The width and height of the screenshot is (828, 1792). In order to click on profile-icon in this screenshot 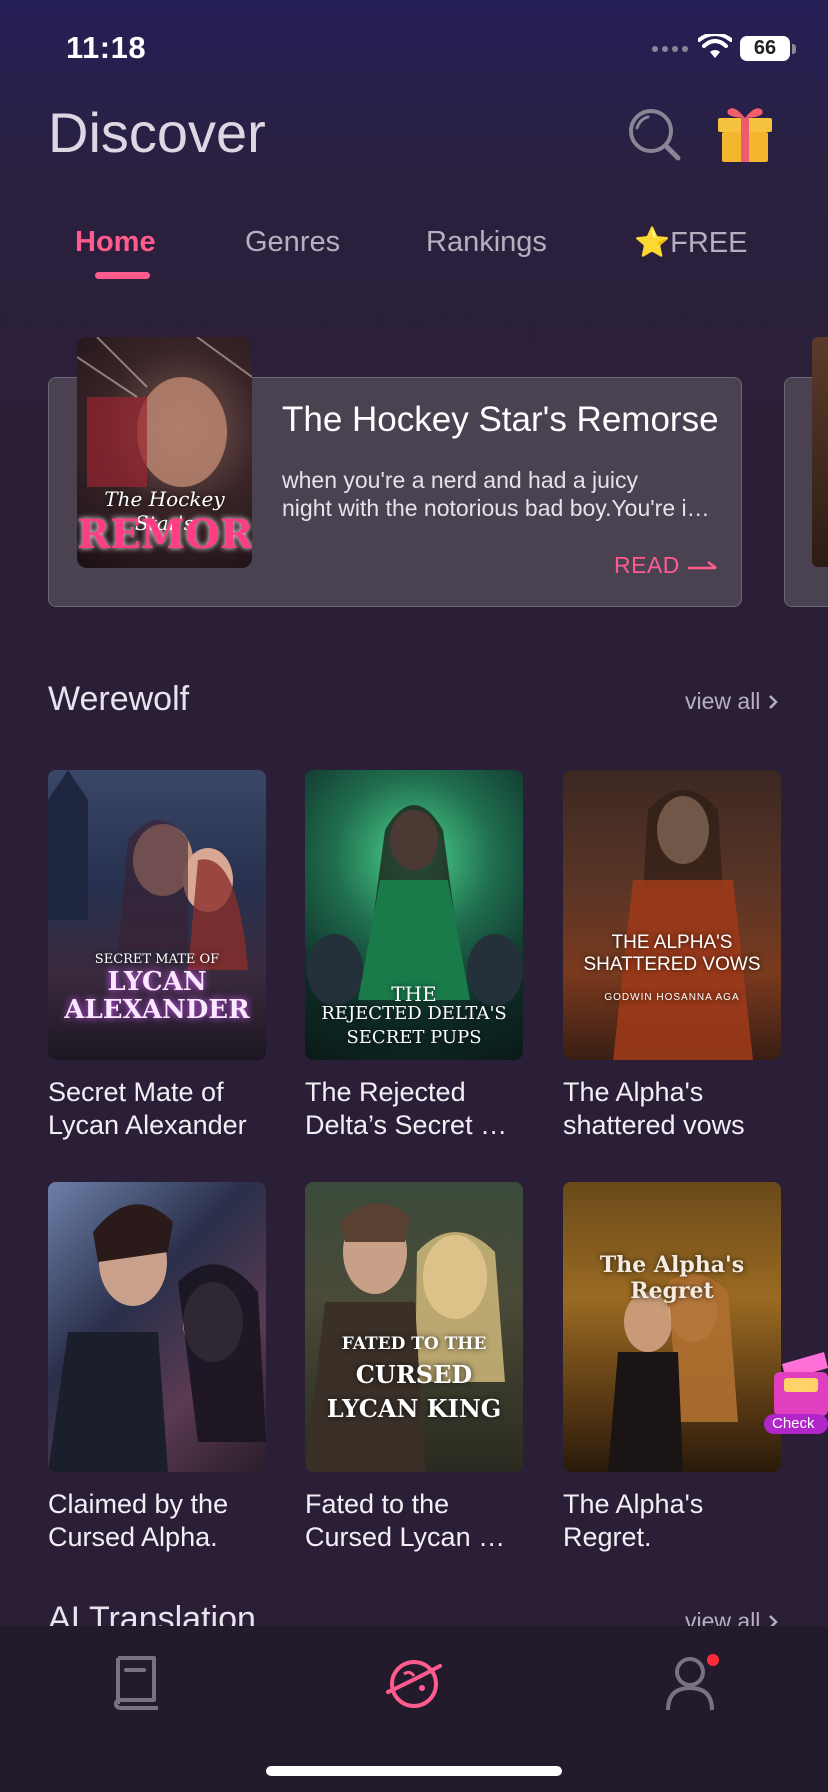, I will do `click(690, 1682)`.